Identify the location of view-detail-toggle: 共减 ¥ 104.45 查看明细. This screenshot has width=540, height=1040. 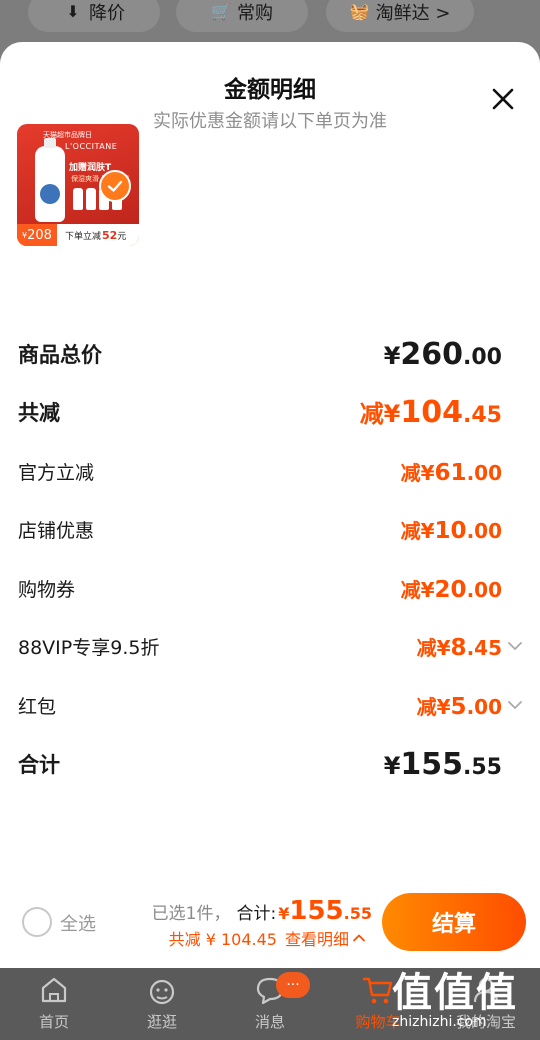
(267, 938).